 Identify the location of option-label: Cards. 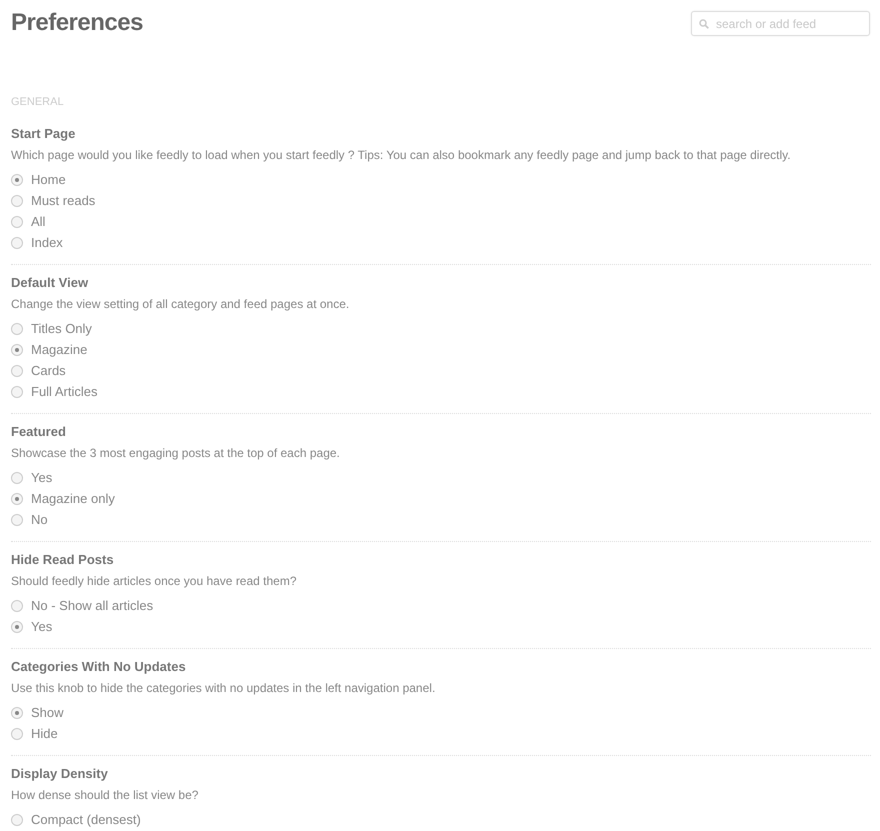
(48, 370).